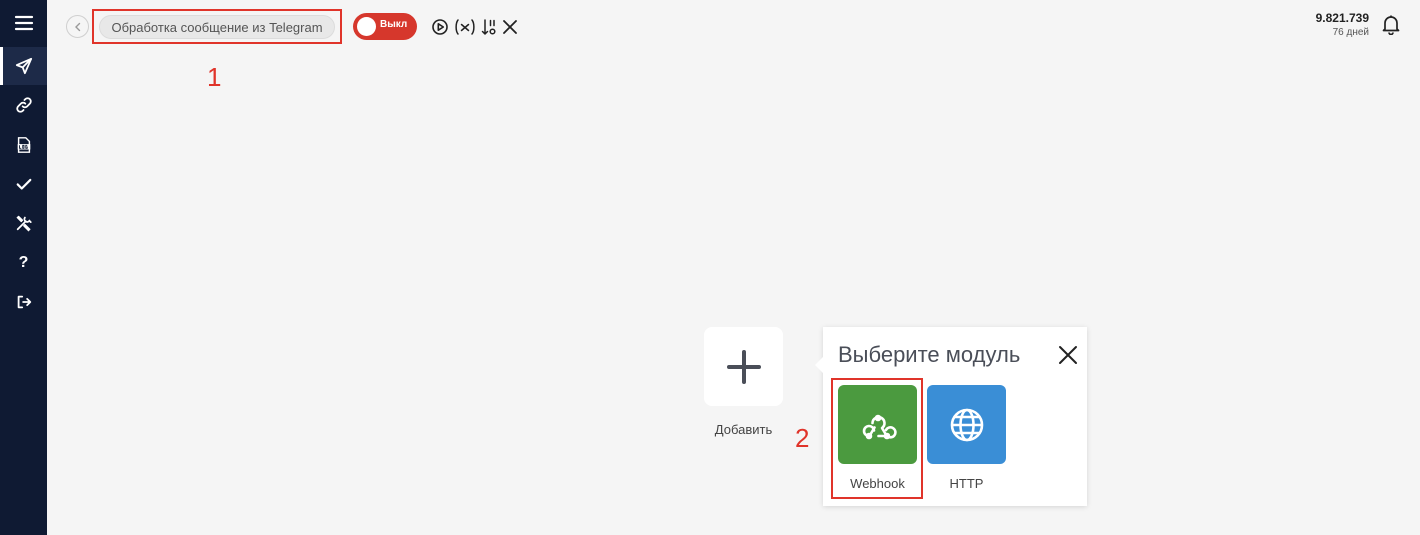 This screenshot has width=1420, height=535. I want to click on globe-icon, so click(966, 424).